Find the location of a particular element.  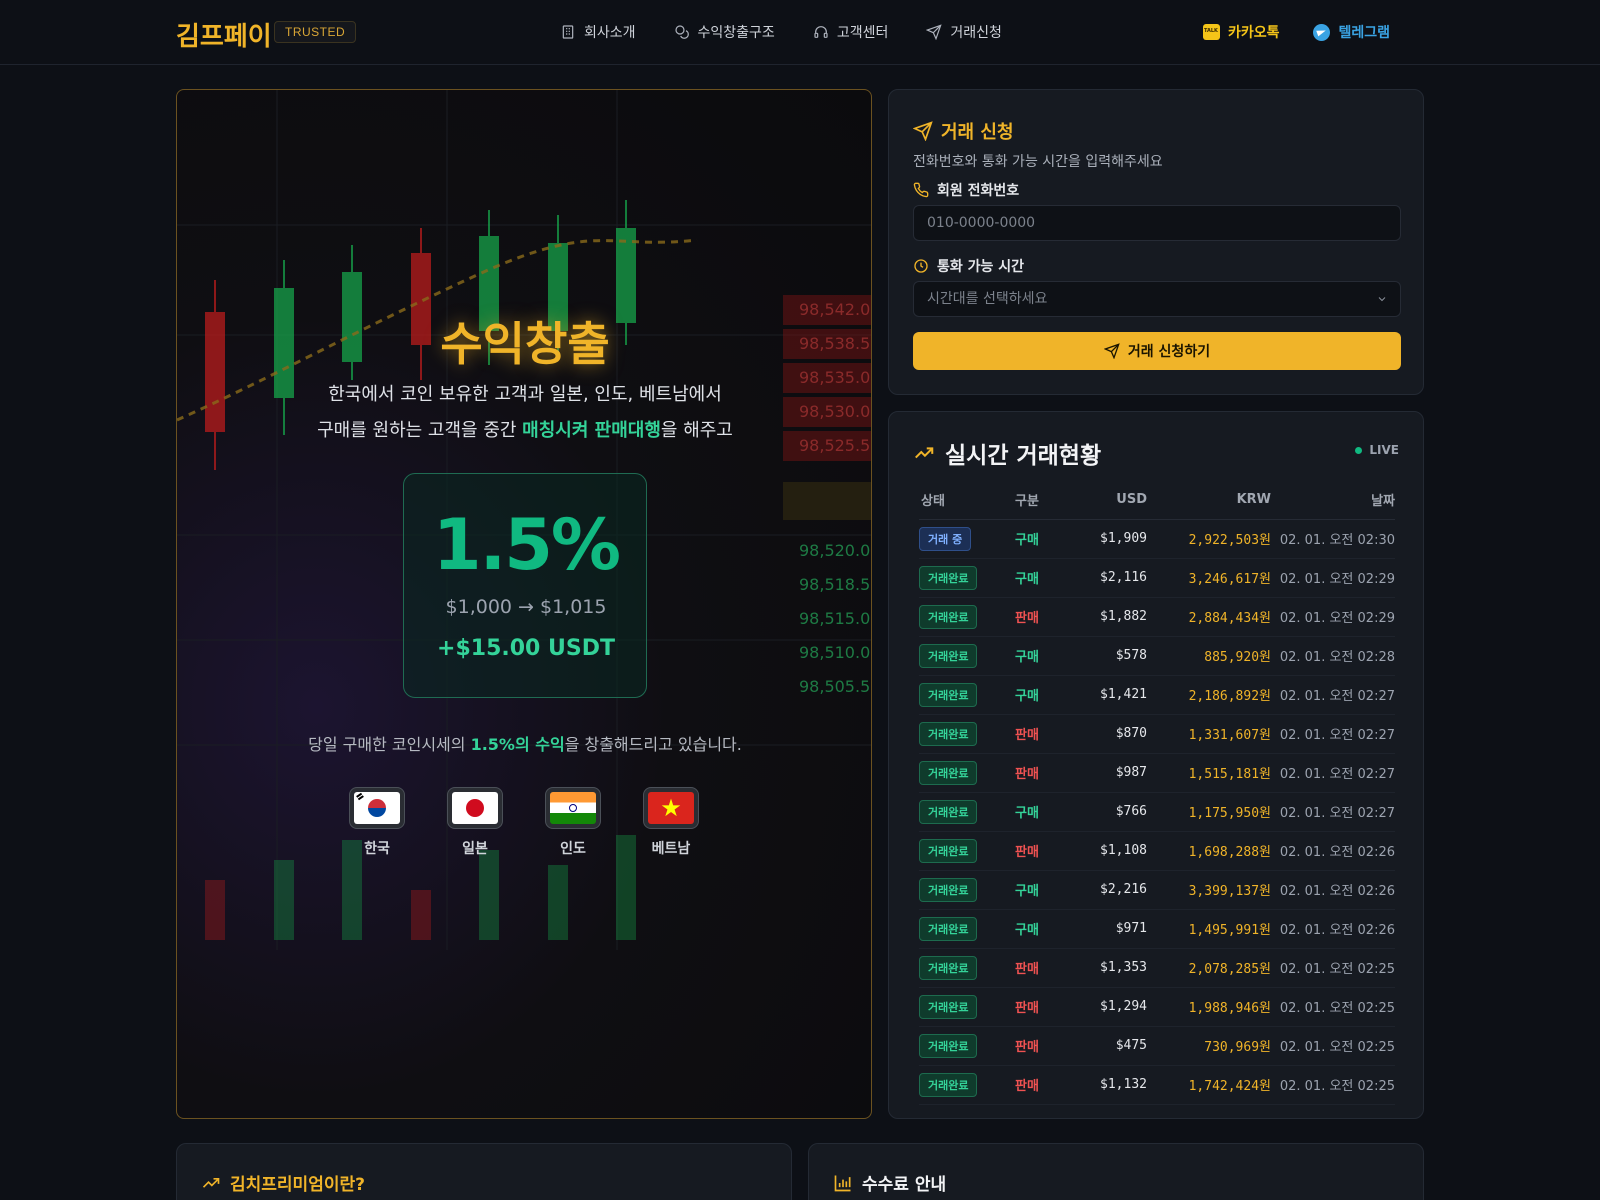

date-cell: 02. 01. 오전 02:30 is located at coordinates (1333, 539).